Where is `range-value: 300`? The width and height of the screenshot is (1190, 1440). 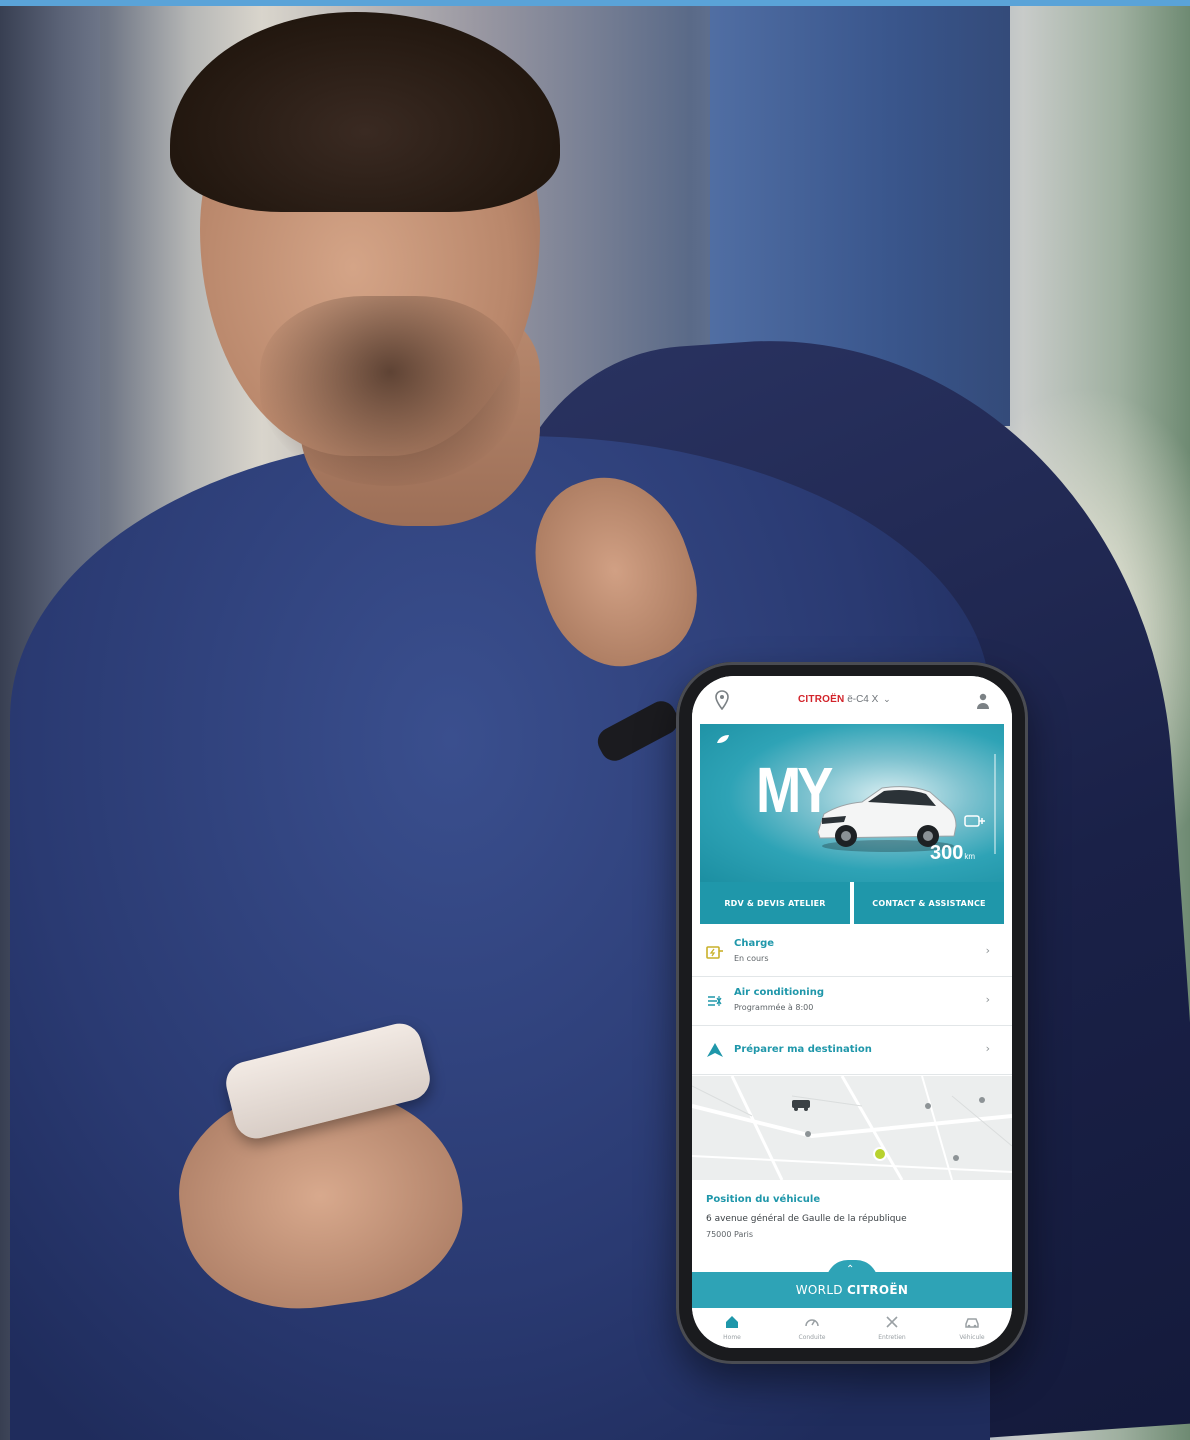
range-value: 300 is located at coordinates (947, 853).